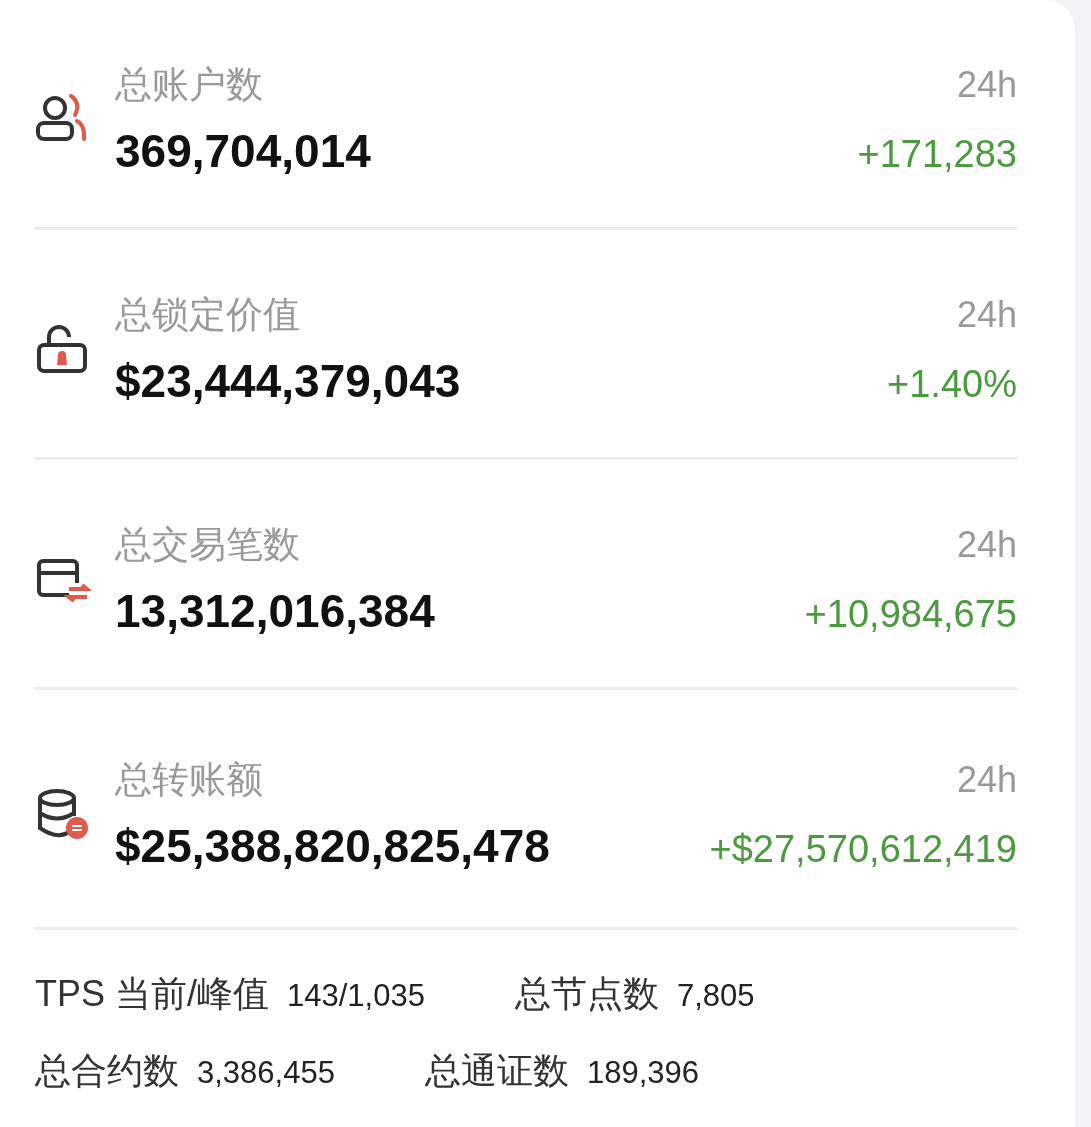 This screenshot has width=1091, height=1127. What do you see at coordinates (107, 1071) in the screenshot?
I see `stat-label: 总合约数` at bounding box center [107, 1071].